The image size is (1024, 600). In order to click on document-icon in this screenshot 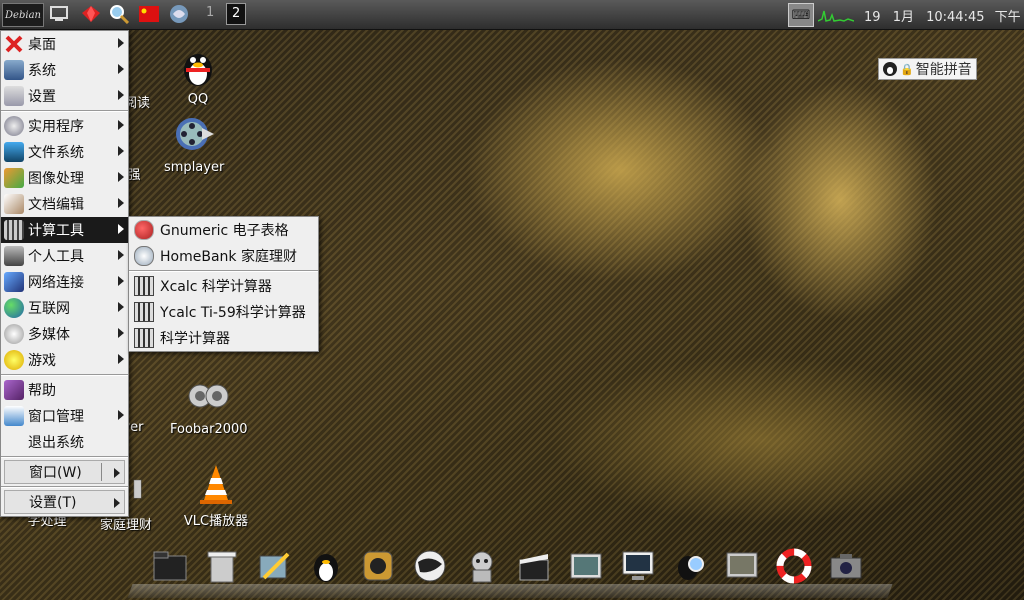, I will do `click(14, 204)`.